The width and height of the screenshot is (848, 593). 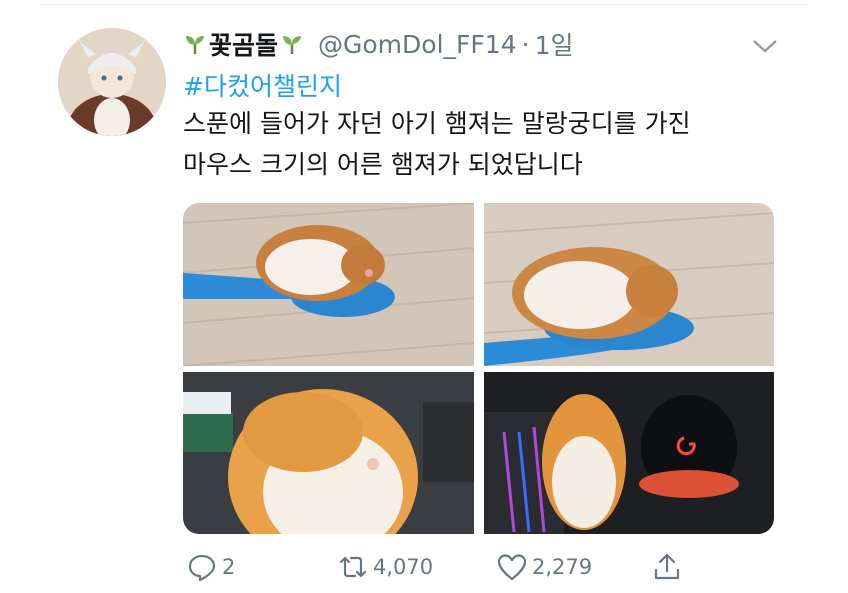 I want to click on avatar, so click(x=112, y=82).